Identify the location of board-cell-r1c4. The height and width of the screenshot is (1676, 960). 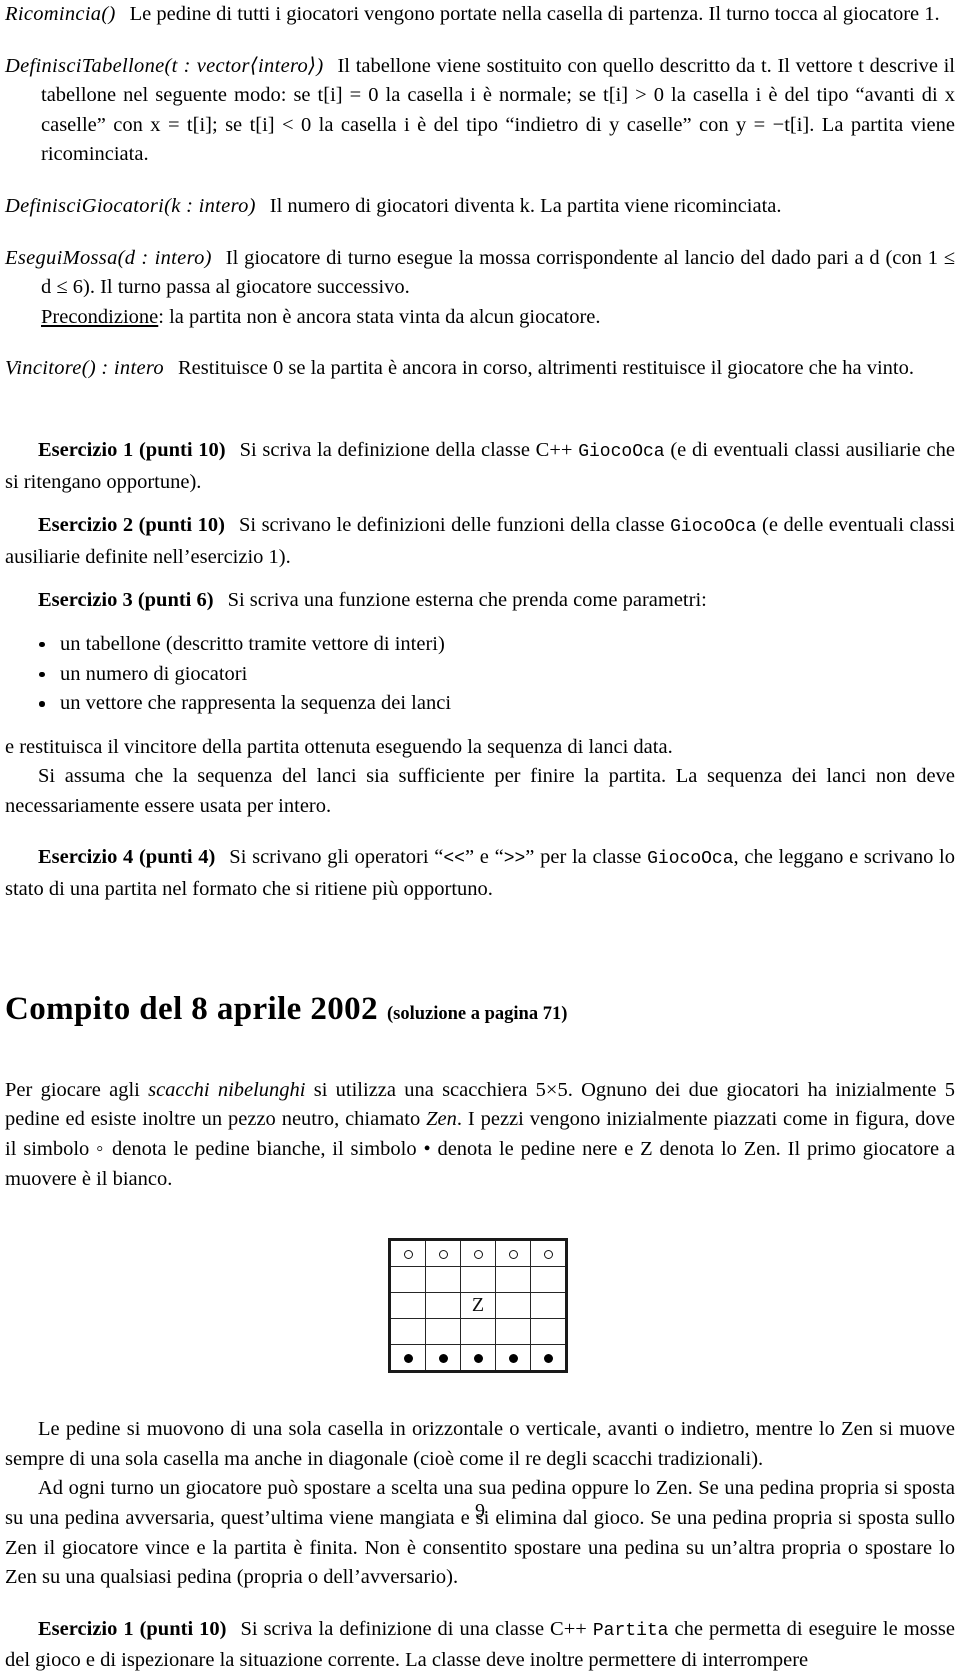
(513, 1253).